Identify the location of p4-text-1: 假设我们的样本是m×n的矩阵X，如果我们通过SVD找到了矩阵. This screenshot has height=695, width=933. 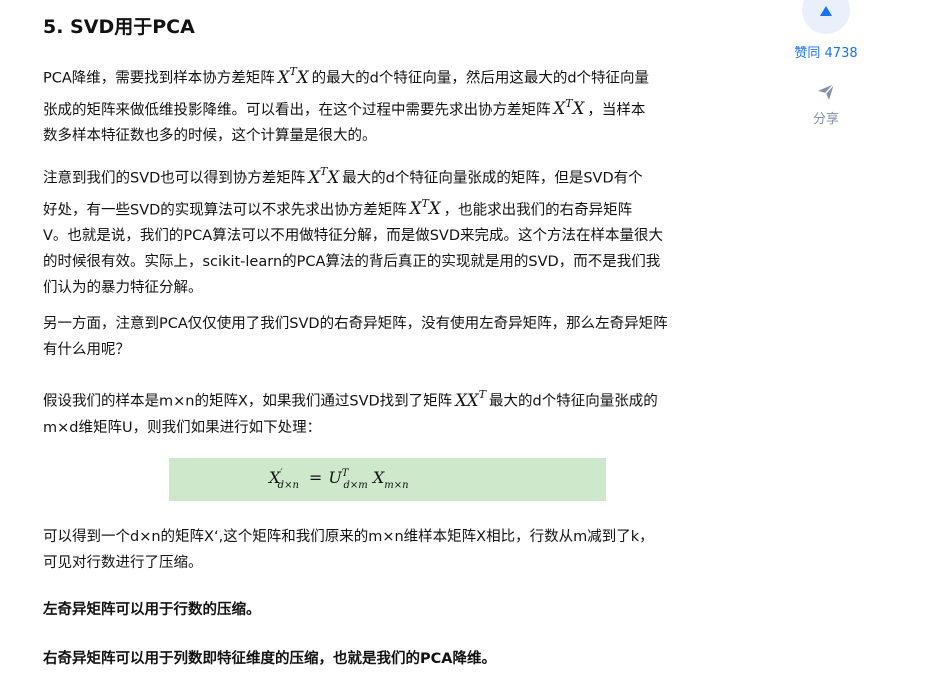
(248, 401).